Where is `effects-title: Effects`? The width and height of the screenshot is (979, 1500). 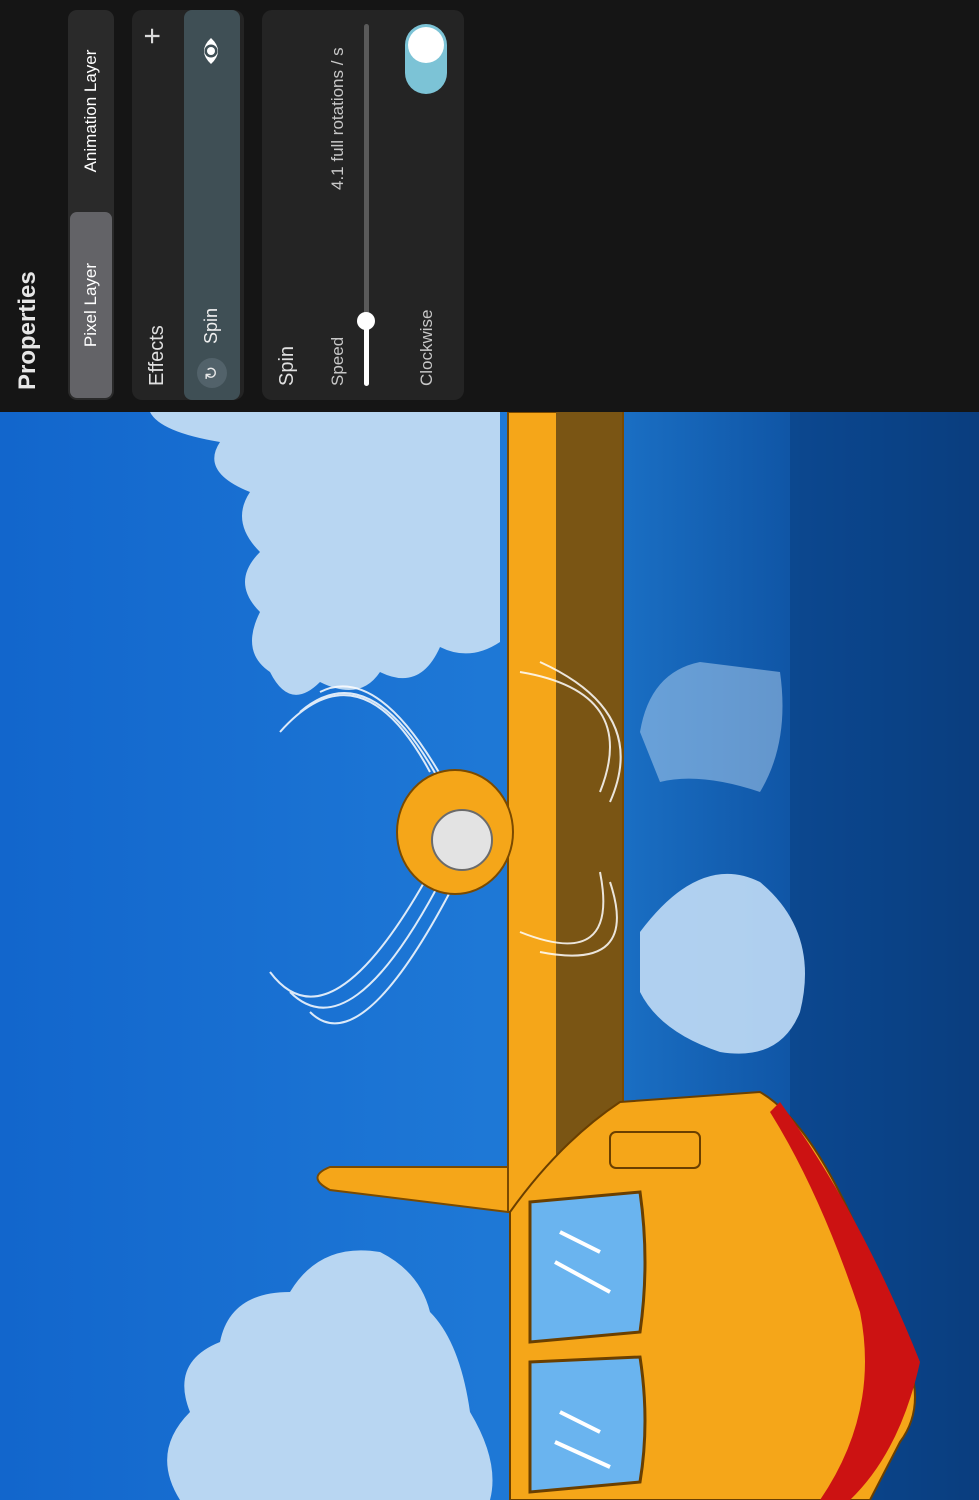
effects-title: Effects is located at coordinates (157, 355).